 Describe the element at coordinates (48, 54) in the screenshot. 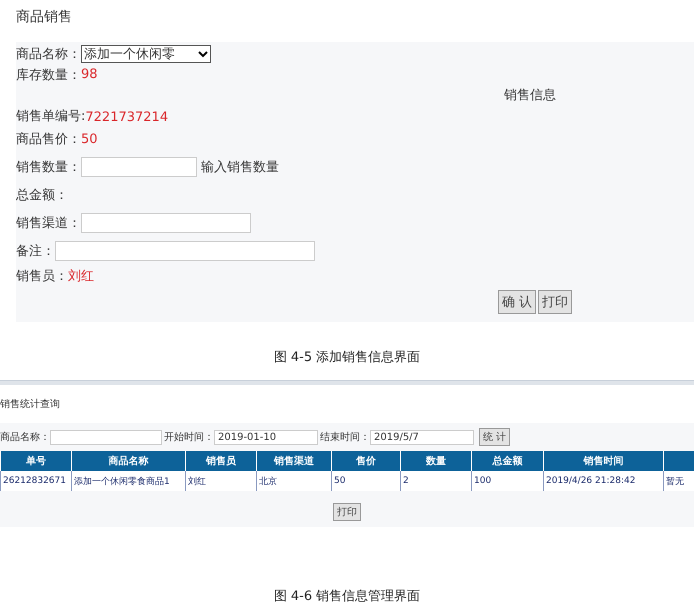

I see `field-label: 商品名称：` at that location.